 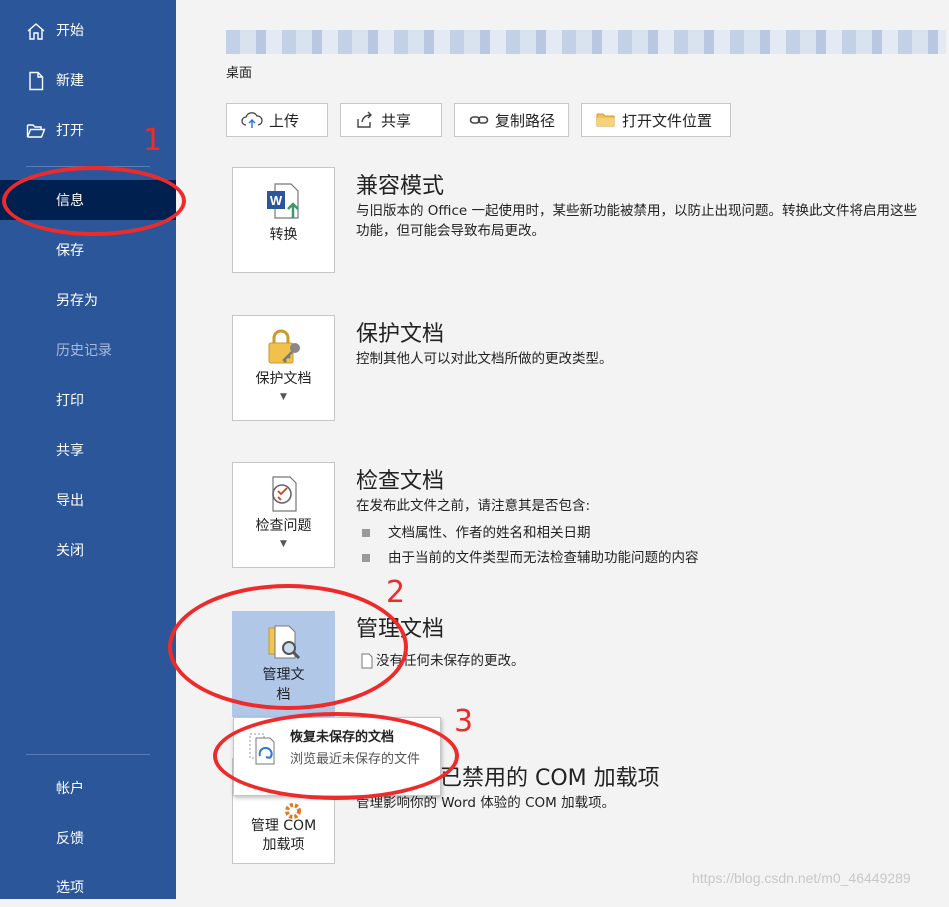 What do you see at coordinates (88, 200) in the screenshot?
I see `nav-info: 信息` at bounding box center [88, 200].